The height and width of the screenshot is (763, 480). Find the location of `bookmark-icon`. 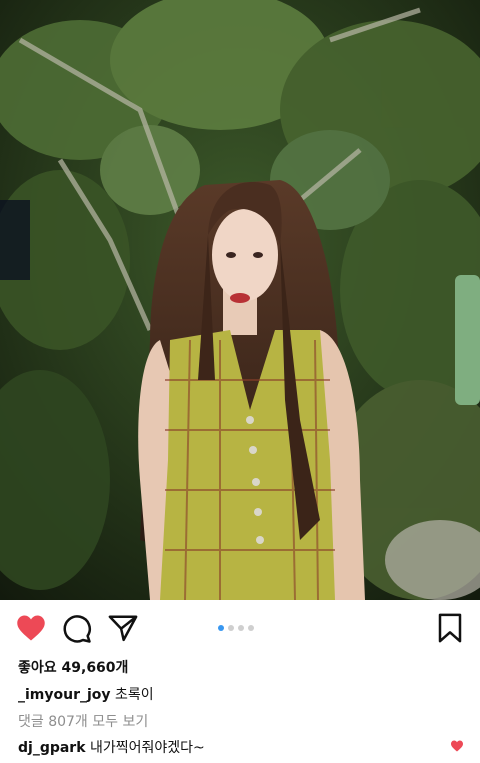

bookmark-icon is located at coordinates (450, 628).